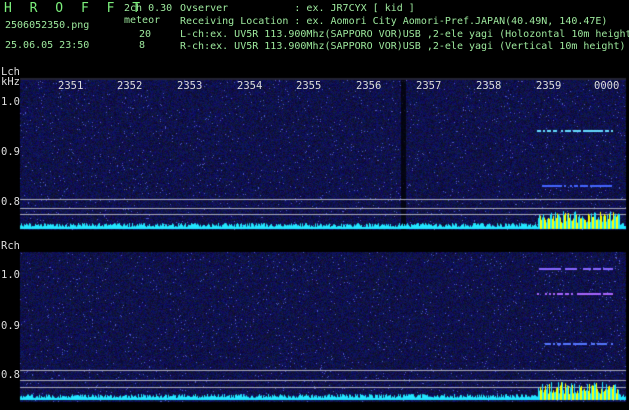 Image resolution: width=629 pixels, height=410 pixels. What do you see at coordinates (10, 82) in the screenshot?
I see `lch-unit: kHz` at bounding box center [10, 82].